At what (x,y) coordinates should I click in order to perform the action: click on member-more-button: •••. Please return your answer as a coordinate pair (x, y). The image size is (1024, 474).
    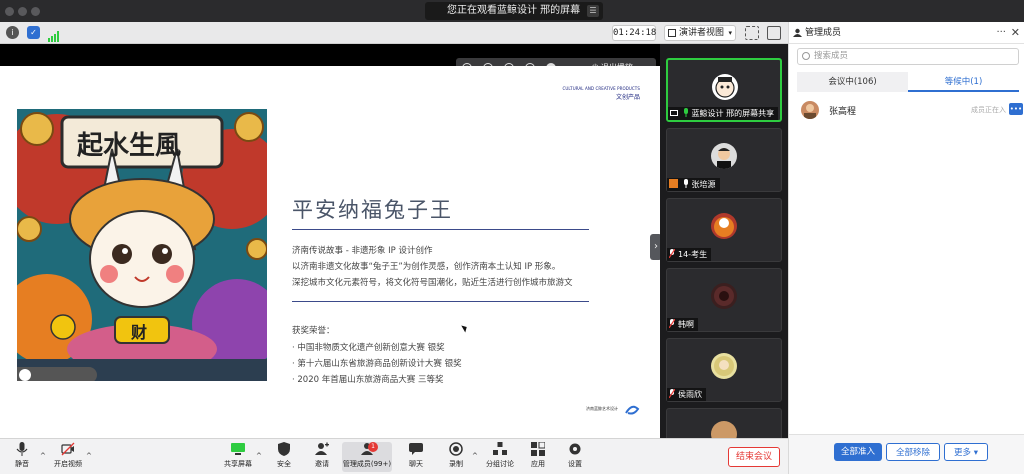
    Looking at the image, I should click on (1016, 109).